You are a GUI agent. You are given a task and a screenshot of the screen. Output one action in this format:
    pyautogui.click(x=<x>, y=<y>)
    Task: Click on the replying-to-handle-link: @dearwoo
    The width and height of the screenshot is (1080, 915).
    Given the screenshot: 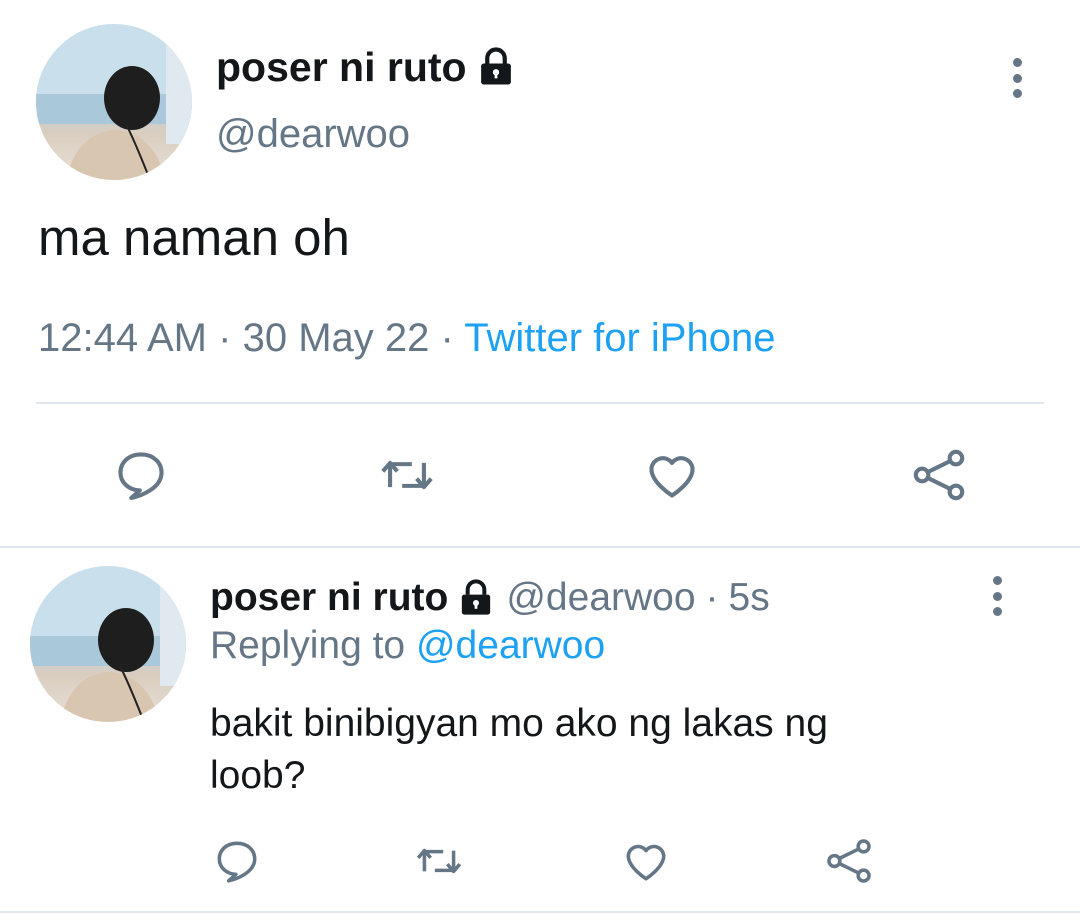 What is the action you would take?
    pyautogui.click(x=510, y=645)
    